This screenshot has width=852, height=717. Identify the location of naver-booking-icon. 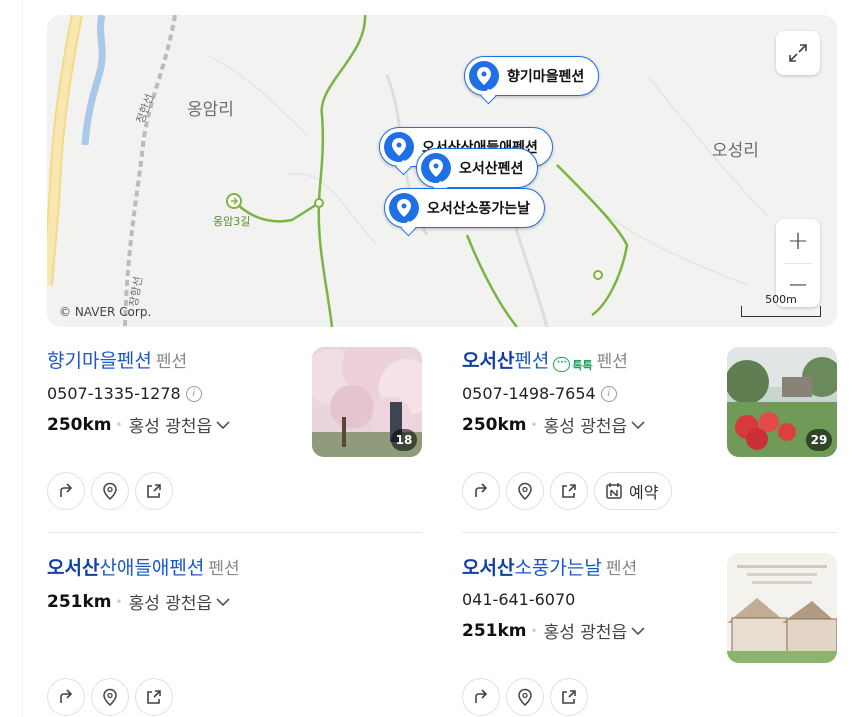
(614, 491).